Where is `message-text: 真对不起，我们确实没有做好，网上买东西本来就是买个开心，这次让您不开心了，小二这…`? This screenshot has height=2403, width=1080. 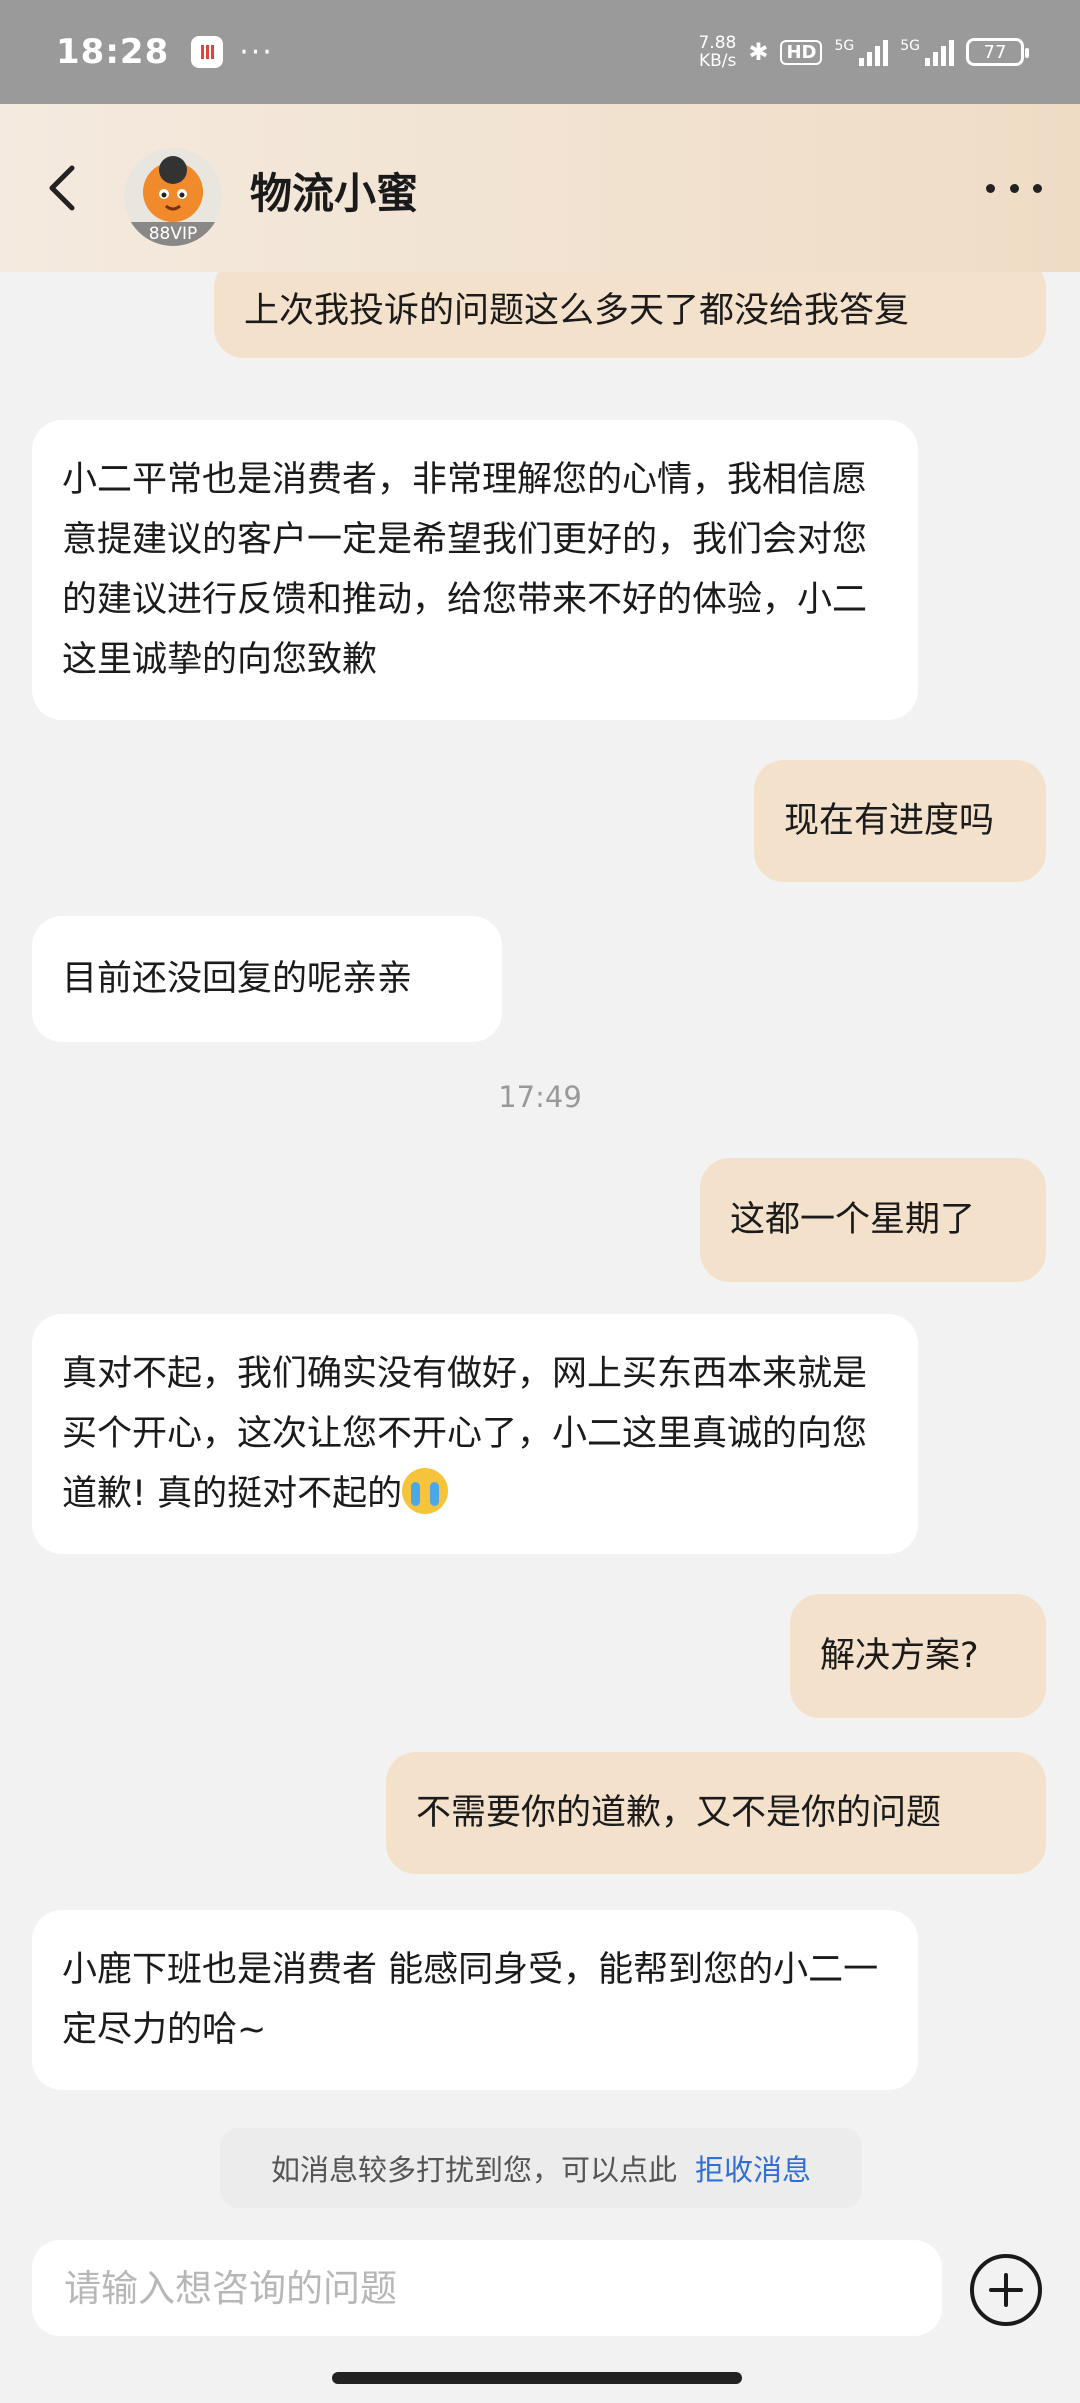
message-text: 真对不起，我们确实没有做好，网上买东西本来就是买个开心，这次让您不开心了，小二这… is located at coordinates (465, 1434).